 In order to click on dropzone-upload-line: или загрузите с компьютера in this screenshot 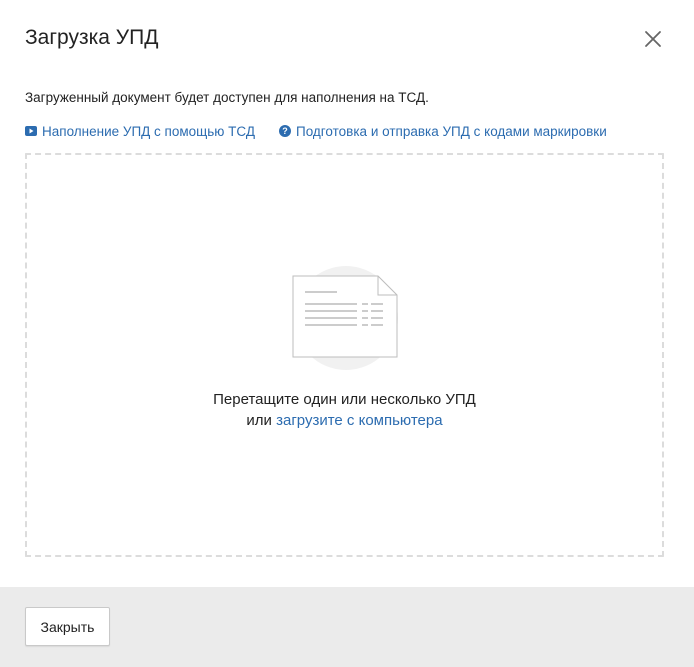, I will do `click(344, 420)`.